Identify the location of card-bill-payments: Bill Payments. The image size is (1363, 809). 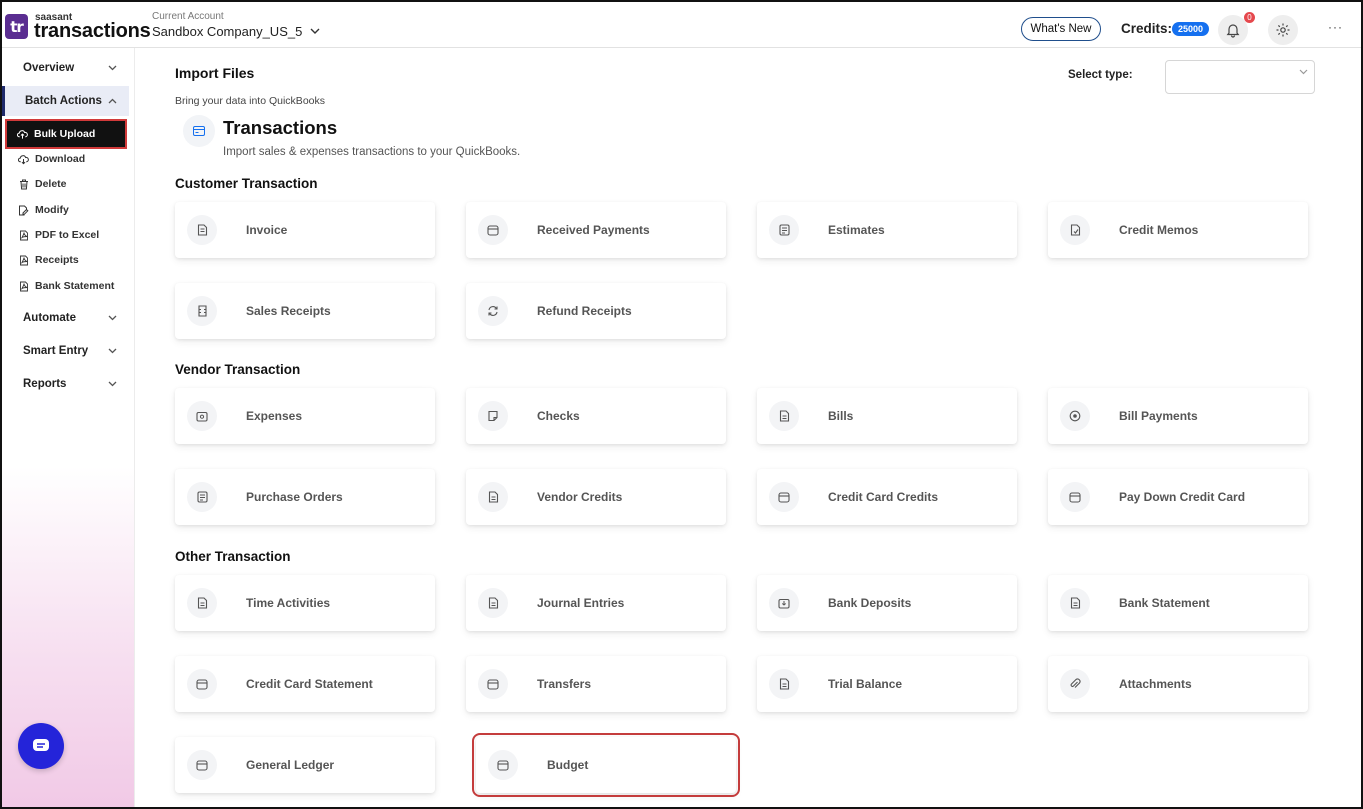
(1178, 416).